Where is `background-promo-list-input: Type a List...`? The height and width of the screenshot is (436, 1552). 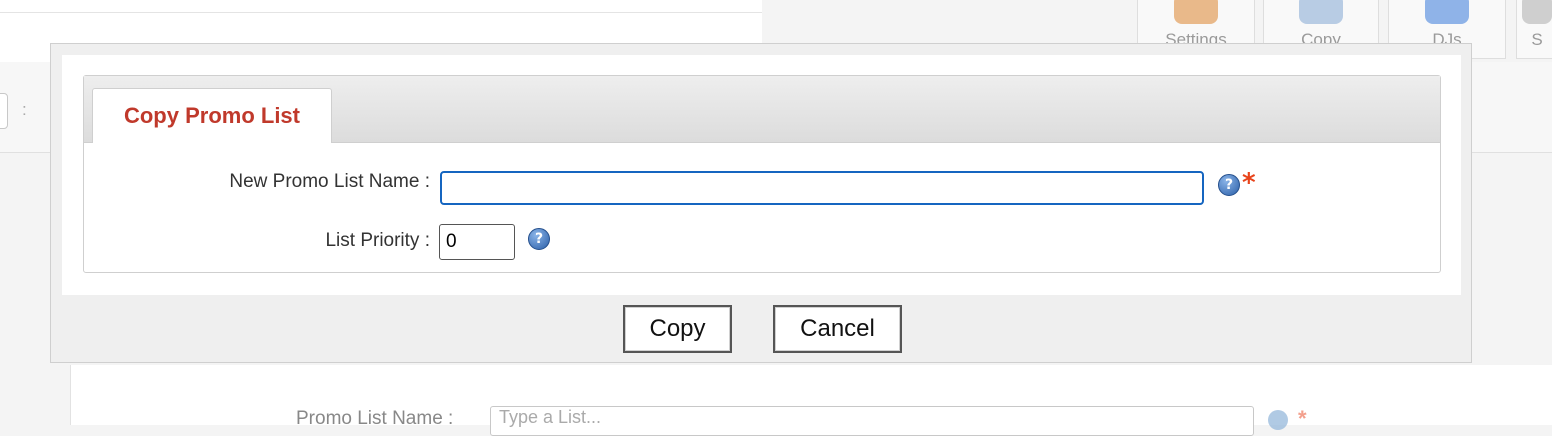
background-promo-list-input: Type a List... is located at coordinates (872, 421).